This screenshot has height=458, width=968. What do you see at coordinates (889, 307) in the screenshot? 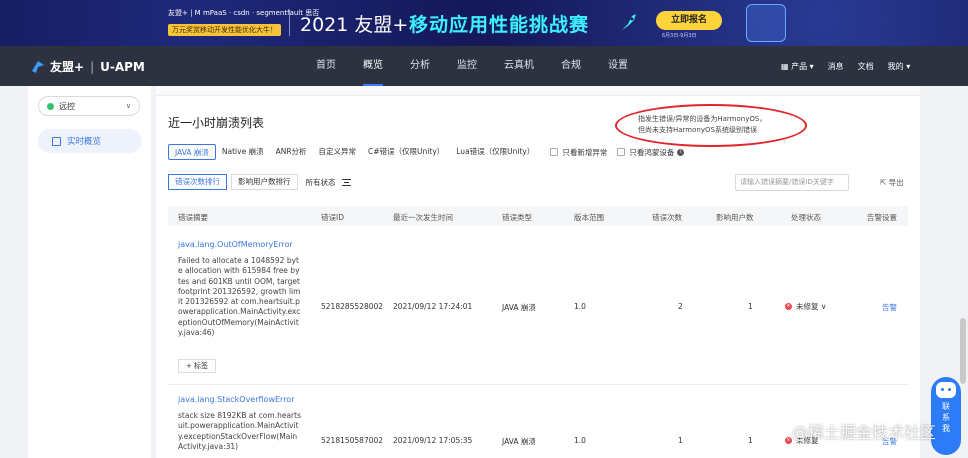
I see `alarm-link: 告警` at bounding box center [889, 307].